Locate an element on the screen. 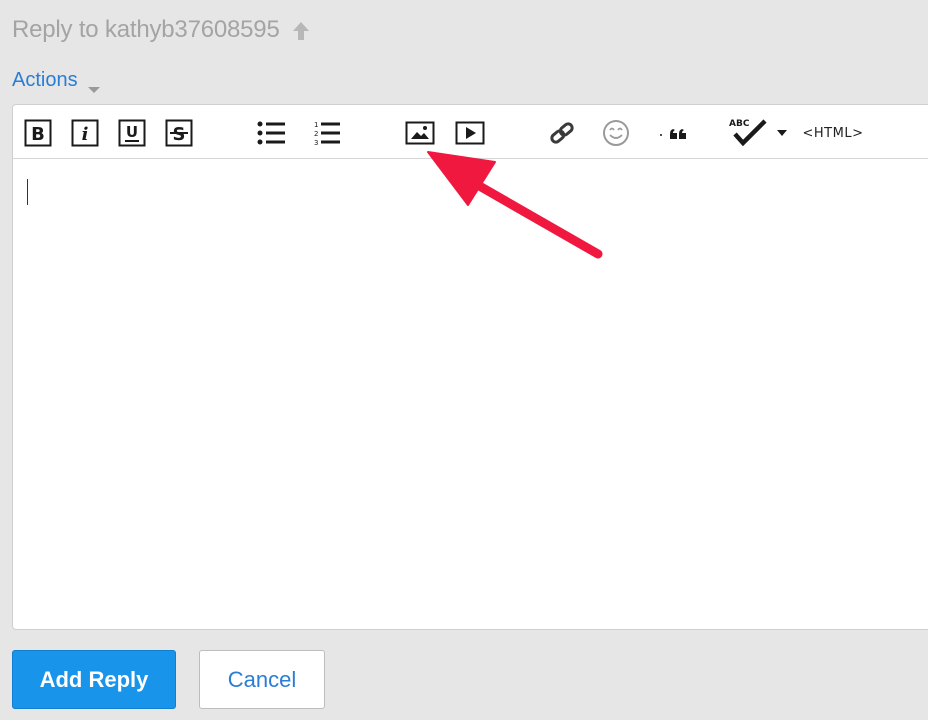 The width and height of the screenshot is (928, 720). image-icon is located at coordinates (420, 133).